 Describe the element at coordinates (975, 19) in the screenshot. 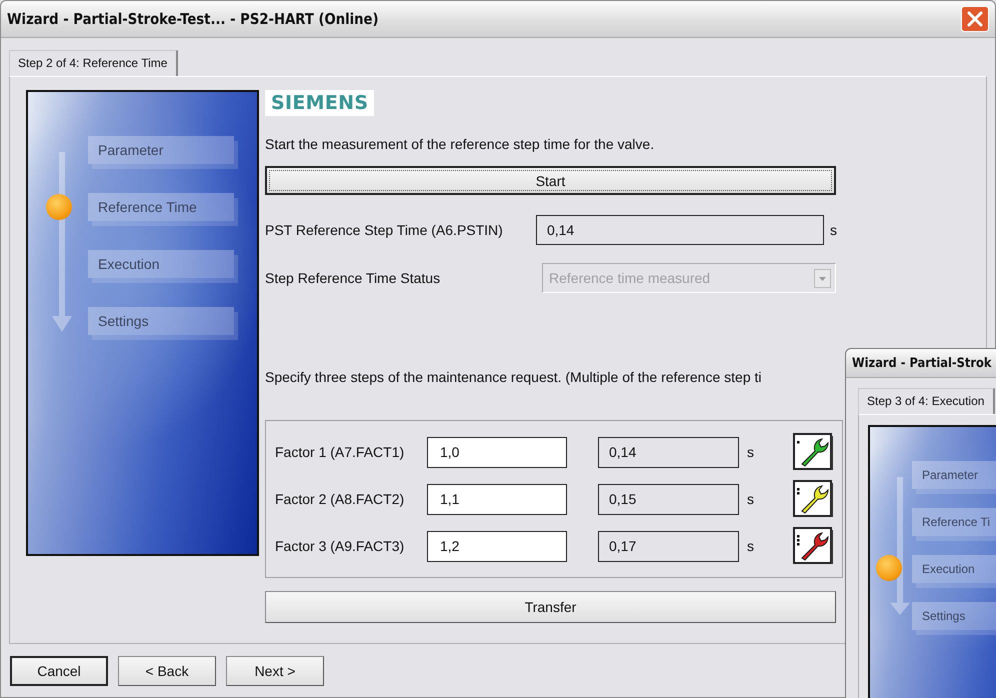

I see `close-icon` at that location.